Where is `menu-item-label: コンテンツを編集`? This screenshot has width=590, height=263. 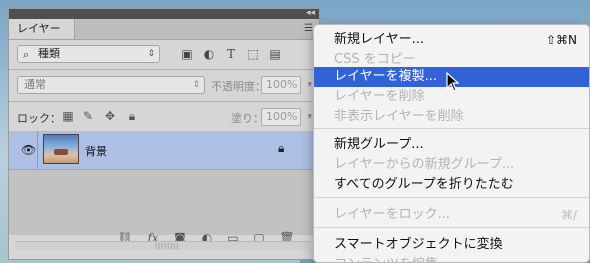 menu-item-label: コンテンツを編集 is located at coordinates (386, 259).